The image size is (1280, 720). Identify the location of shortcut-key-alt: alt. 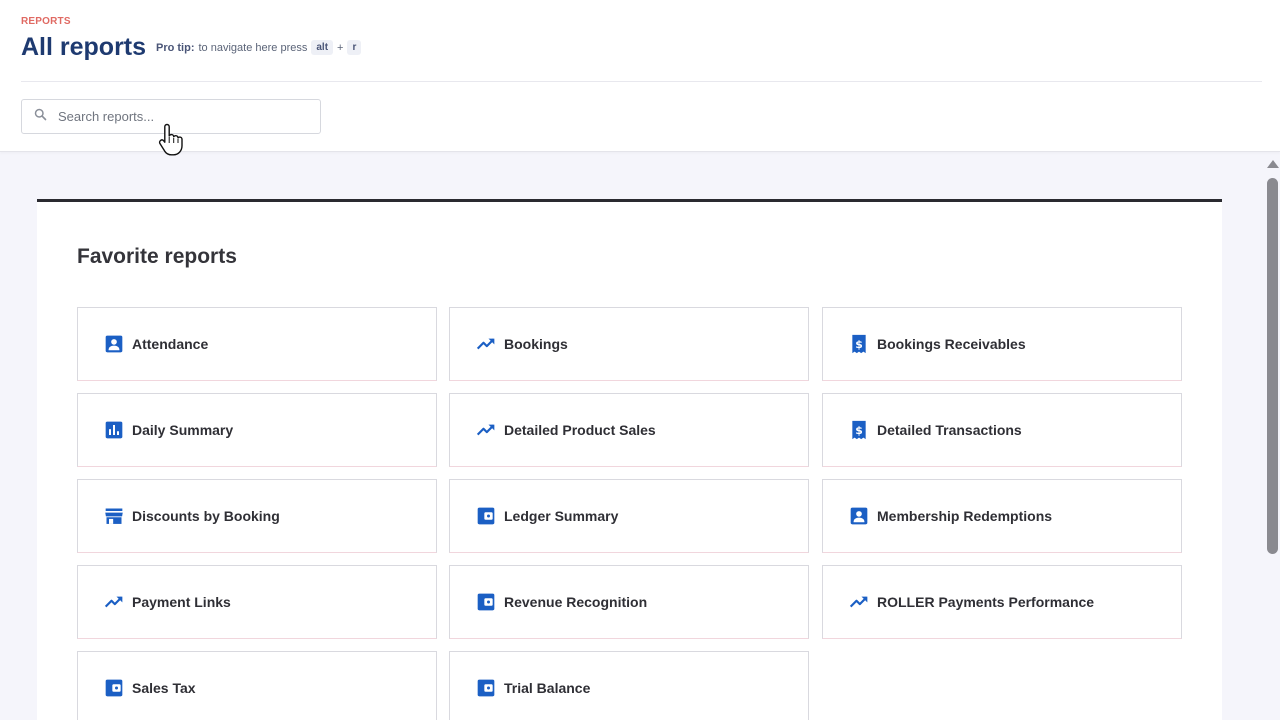
(322, 47).